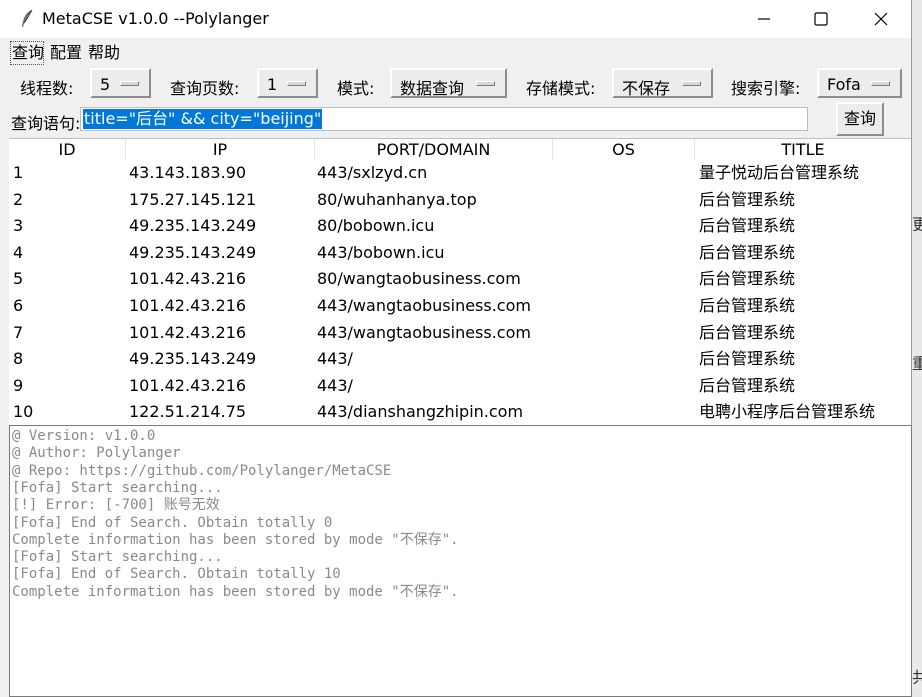 Image resolution: width=922 pixels, height=697 pixels. Describe the element at coordinates (203, 119) in the screenshot. I see `query-input-selected-text: title="后台" && city="beijing"` at that location.